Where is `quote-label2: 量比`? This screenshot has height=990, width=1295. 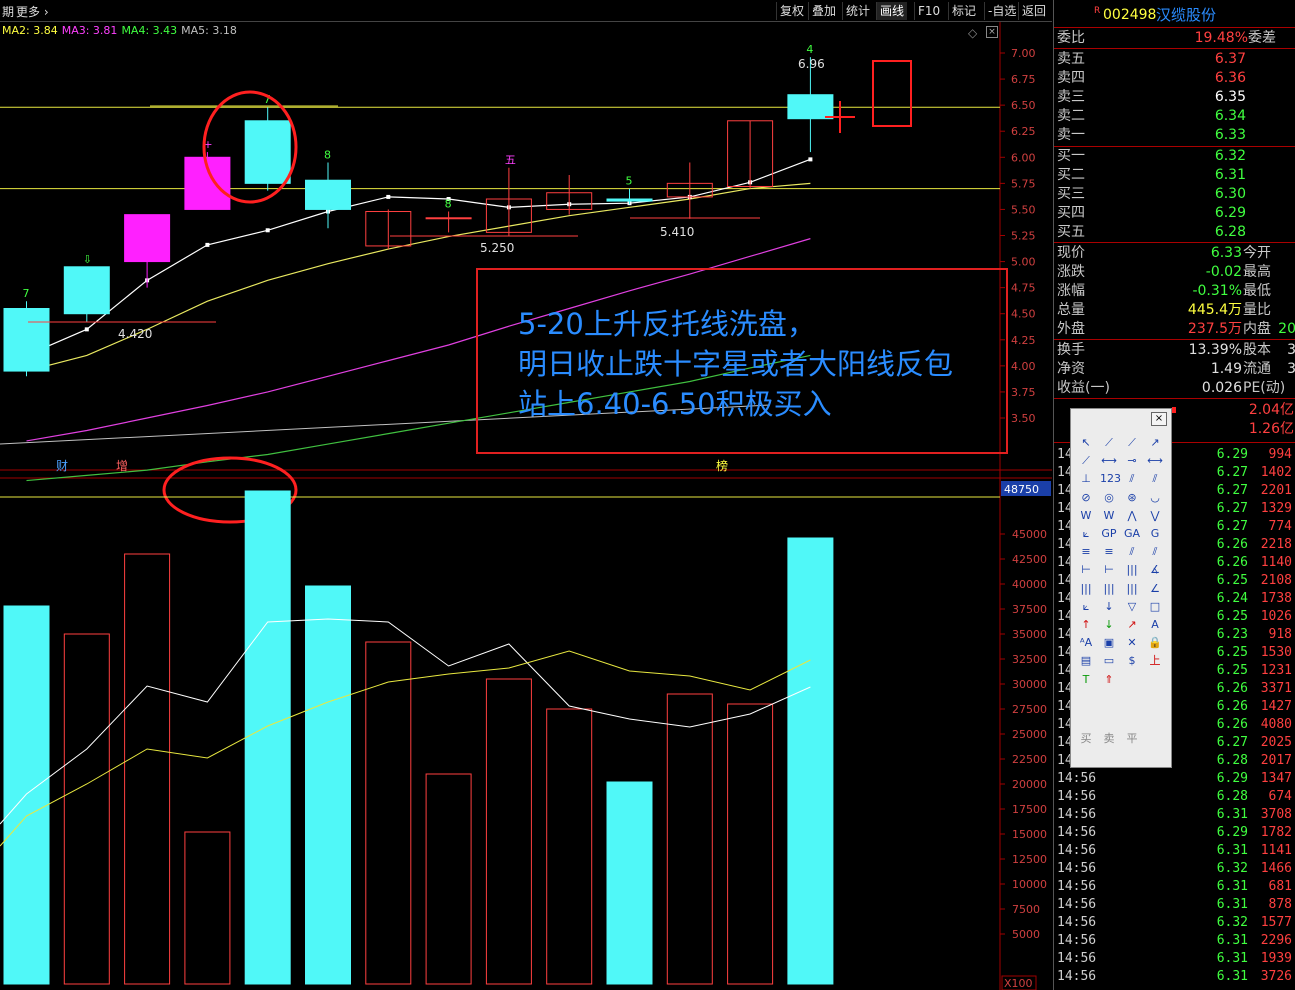
quote-label2: 量比 is located at coordinates (1257, 310).